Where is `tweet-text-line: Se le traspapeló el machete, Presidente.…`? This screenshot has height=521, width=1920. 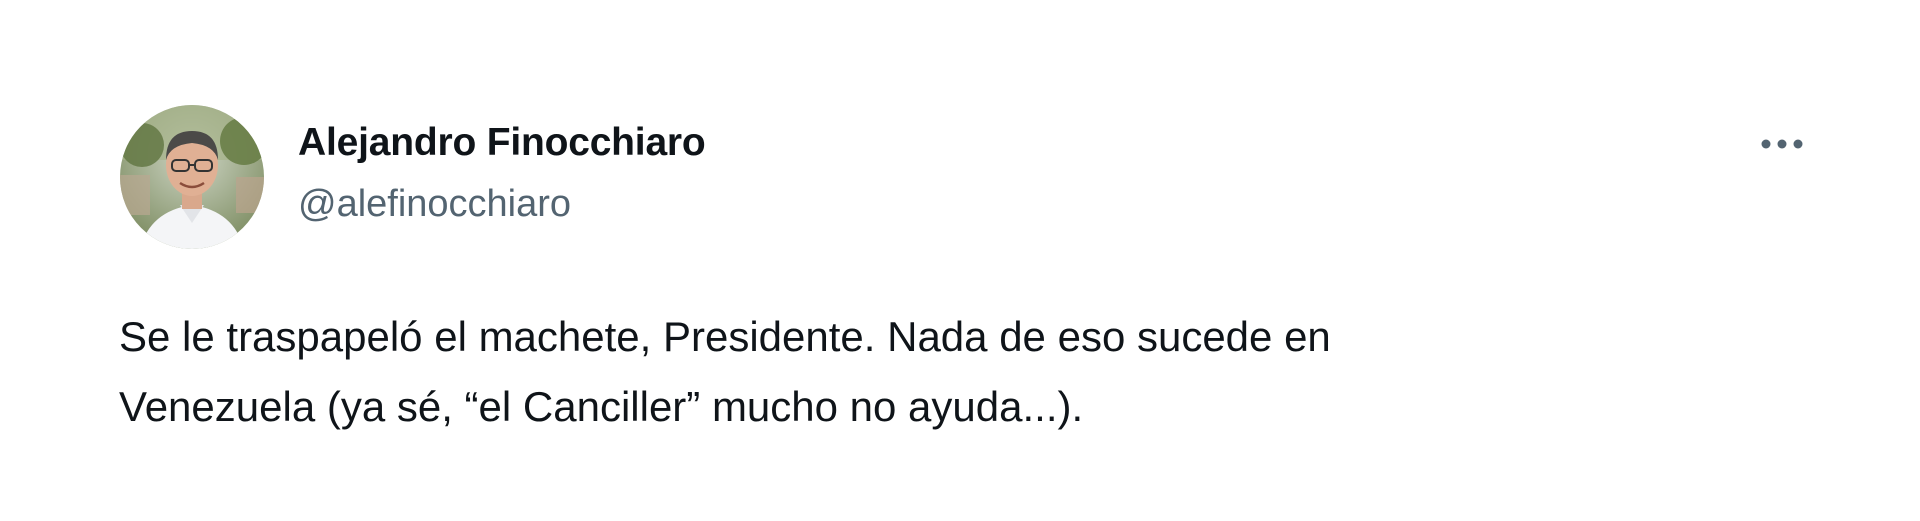 tweet-text-line: Se le traspapeló el machete, Presidente.… is located at coordinates (725, 336).